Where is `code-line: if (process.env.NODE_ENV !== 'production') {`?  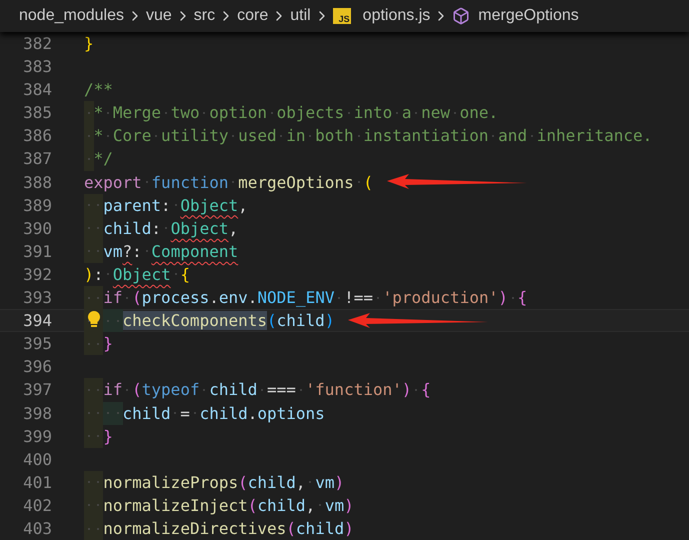
code-line: if (process.env.NODE_ENV !== 'production') { is located at coordinates (306, 298).